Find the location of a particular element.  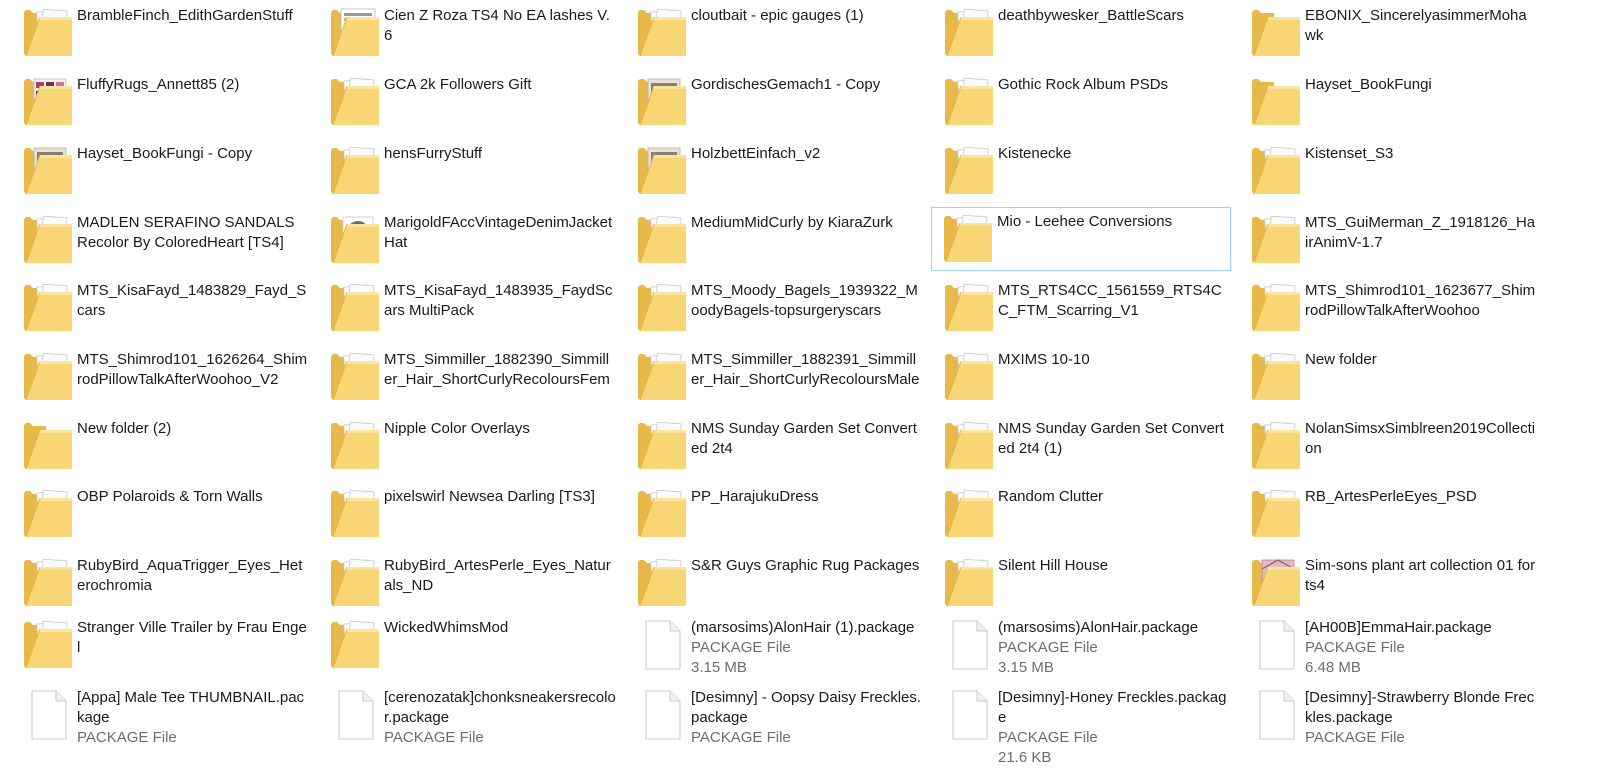

folder-item: deathbywesker_BattleScars is located at coordinates (1081, 32).